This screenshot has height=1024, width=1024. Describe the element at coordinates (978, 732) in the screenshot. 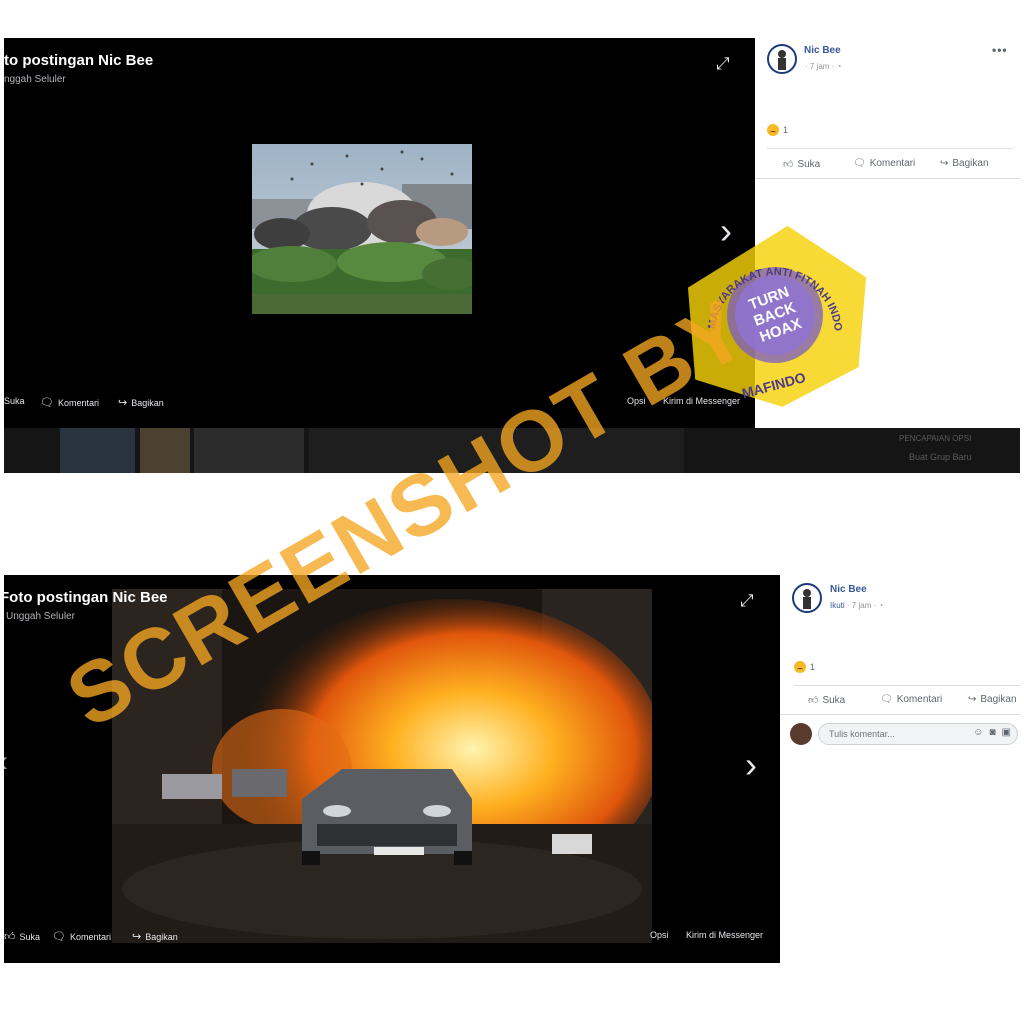

I see `emoji-icon: ☺` at that location.